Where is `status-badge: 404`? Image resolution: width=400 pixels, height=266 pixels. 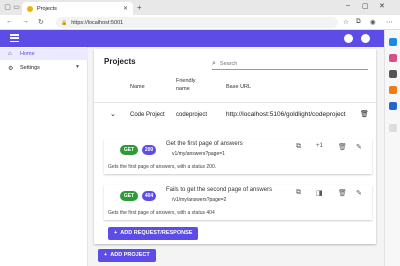
status-badge: 404 is located at coordinates (149, 196).